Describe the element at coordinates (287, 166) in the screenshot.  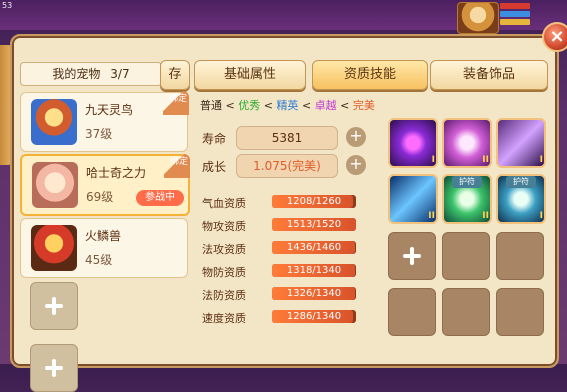
I see `growth-value: 1.075(完美)` at that location.